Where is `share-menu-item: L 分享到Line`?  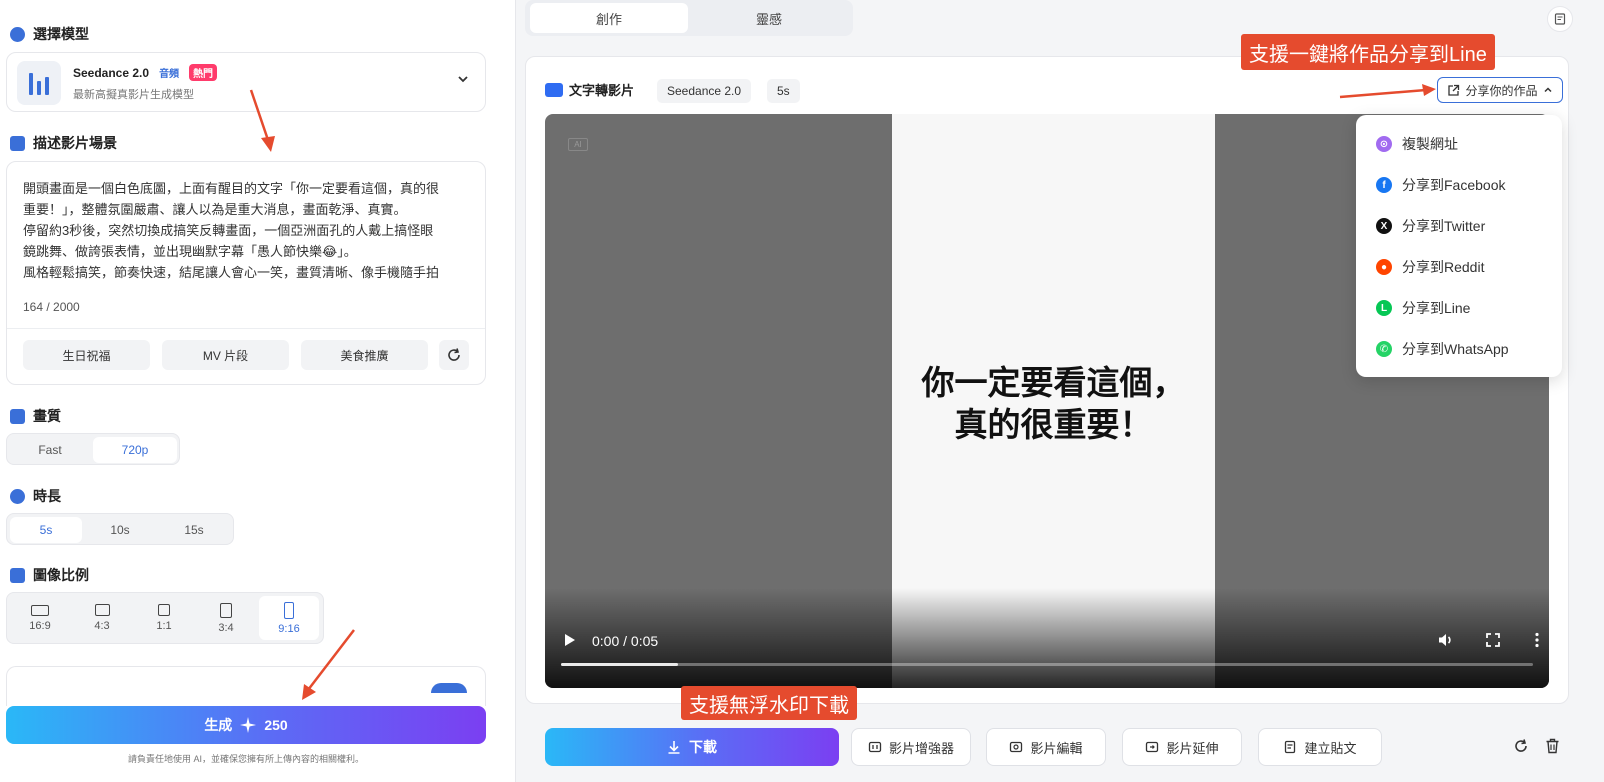 share-menu-item: L 分享到Line is located at coordinates (1423, 308).